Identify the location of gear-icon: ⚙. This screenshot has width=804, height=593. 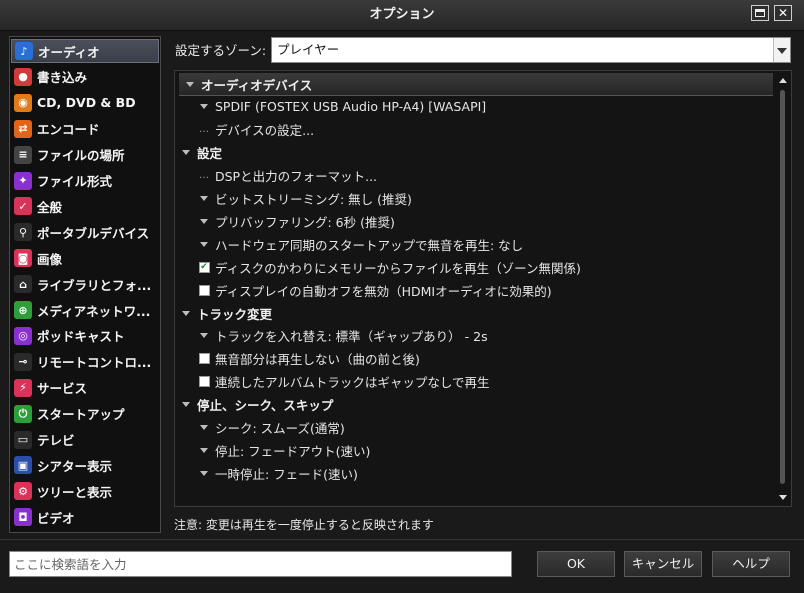
(23, 491).